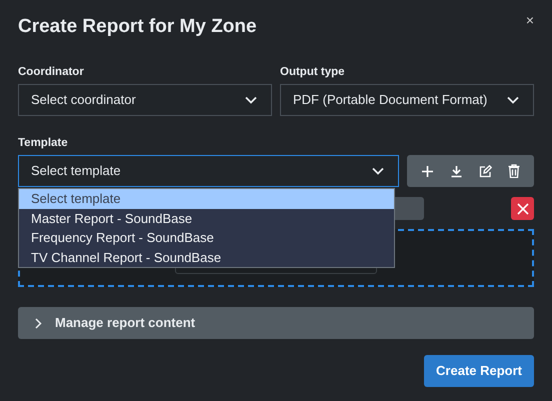 The image size is (552, 401). Describe the element at coordinates (137, 27) in the screenshot. I see `dialog-title: Create Report for My Zone` at that location.